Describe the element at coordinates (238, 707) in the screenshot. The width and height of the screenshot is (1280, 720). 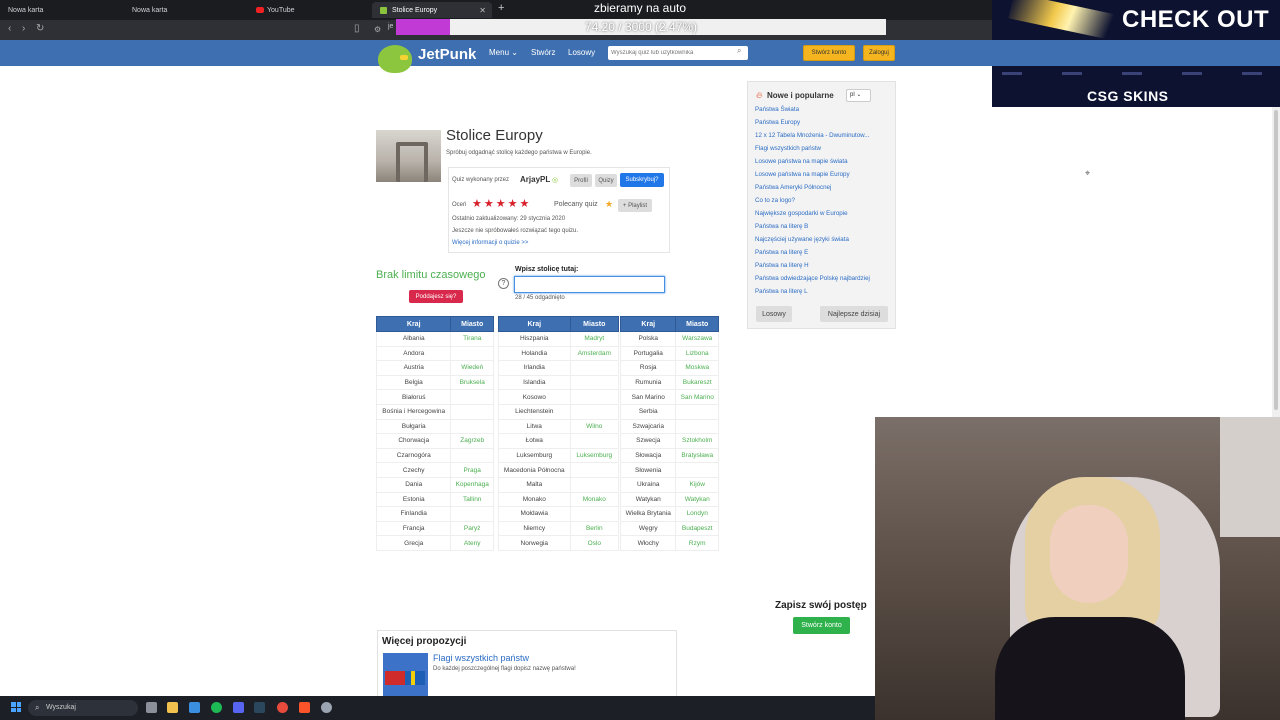
I see `discord-icon` at that location.